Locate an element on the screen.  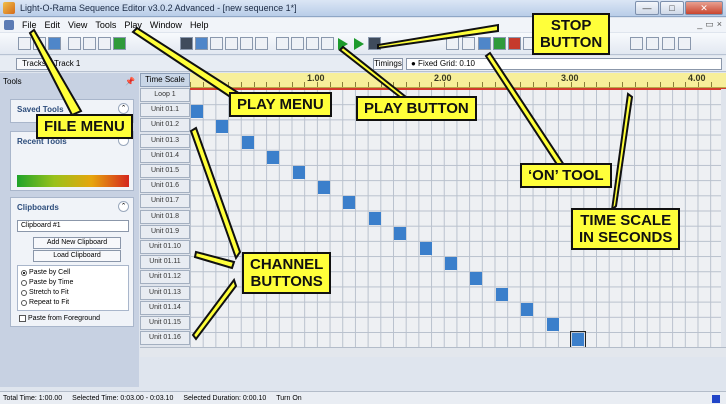
clock-icon is located at coordinates (246, 43).